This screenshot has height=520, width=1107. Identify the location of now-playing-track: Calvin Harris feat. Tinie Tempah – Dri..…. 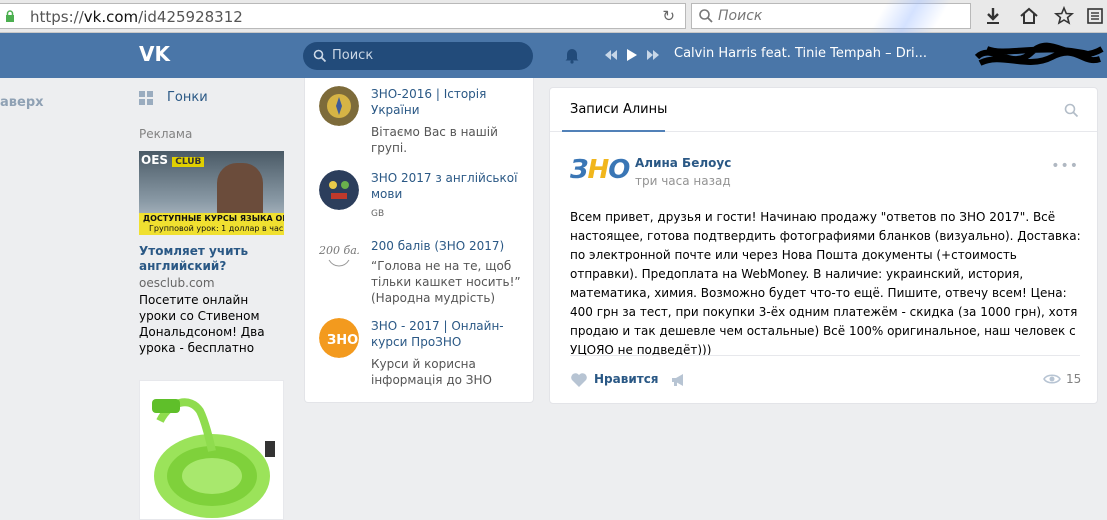
(800, 53).